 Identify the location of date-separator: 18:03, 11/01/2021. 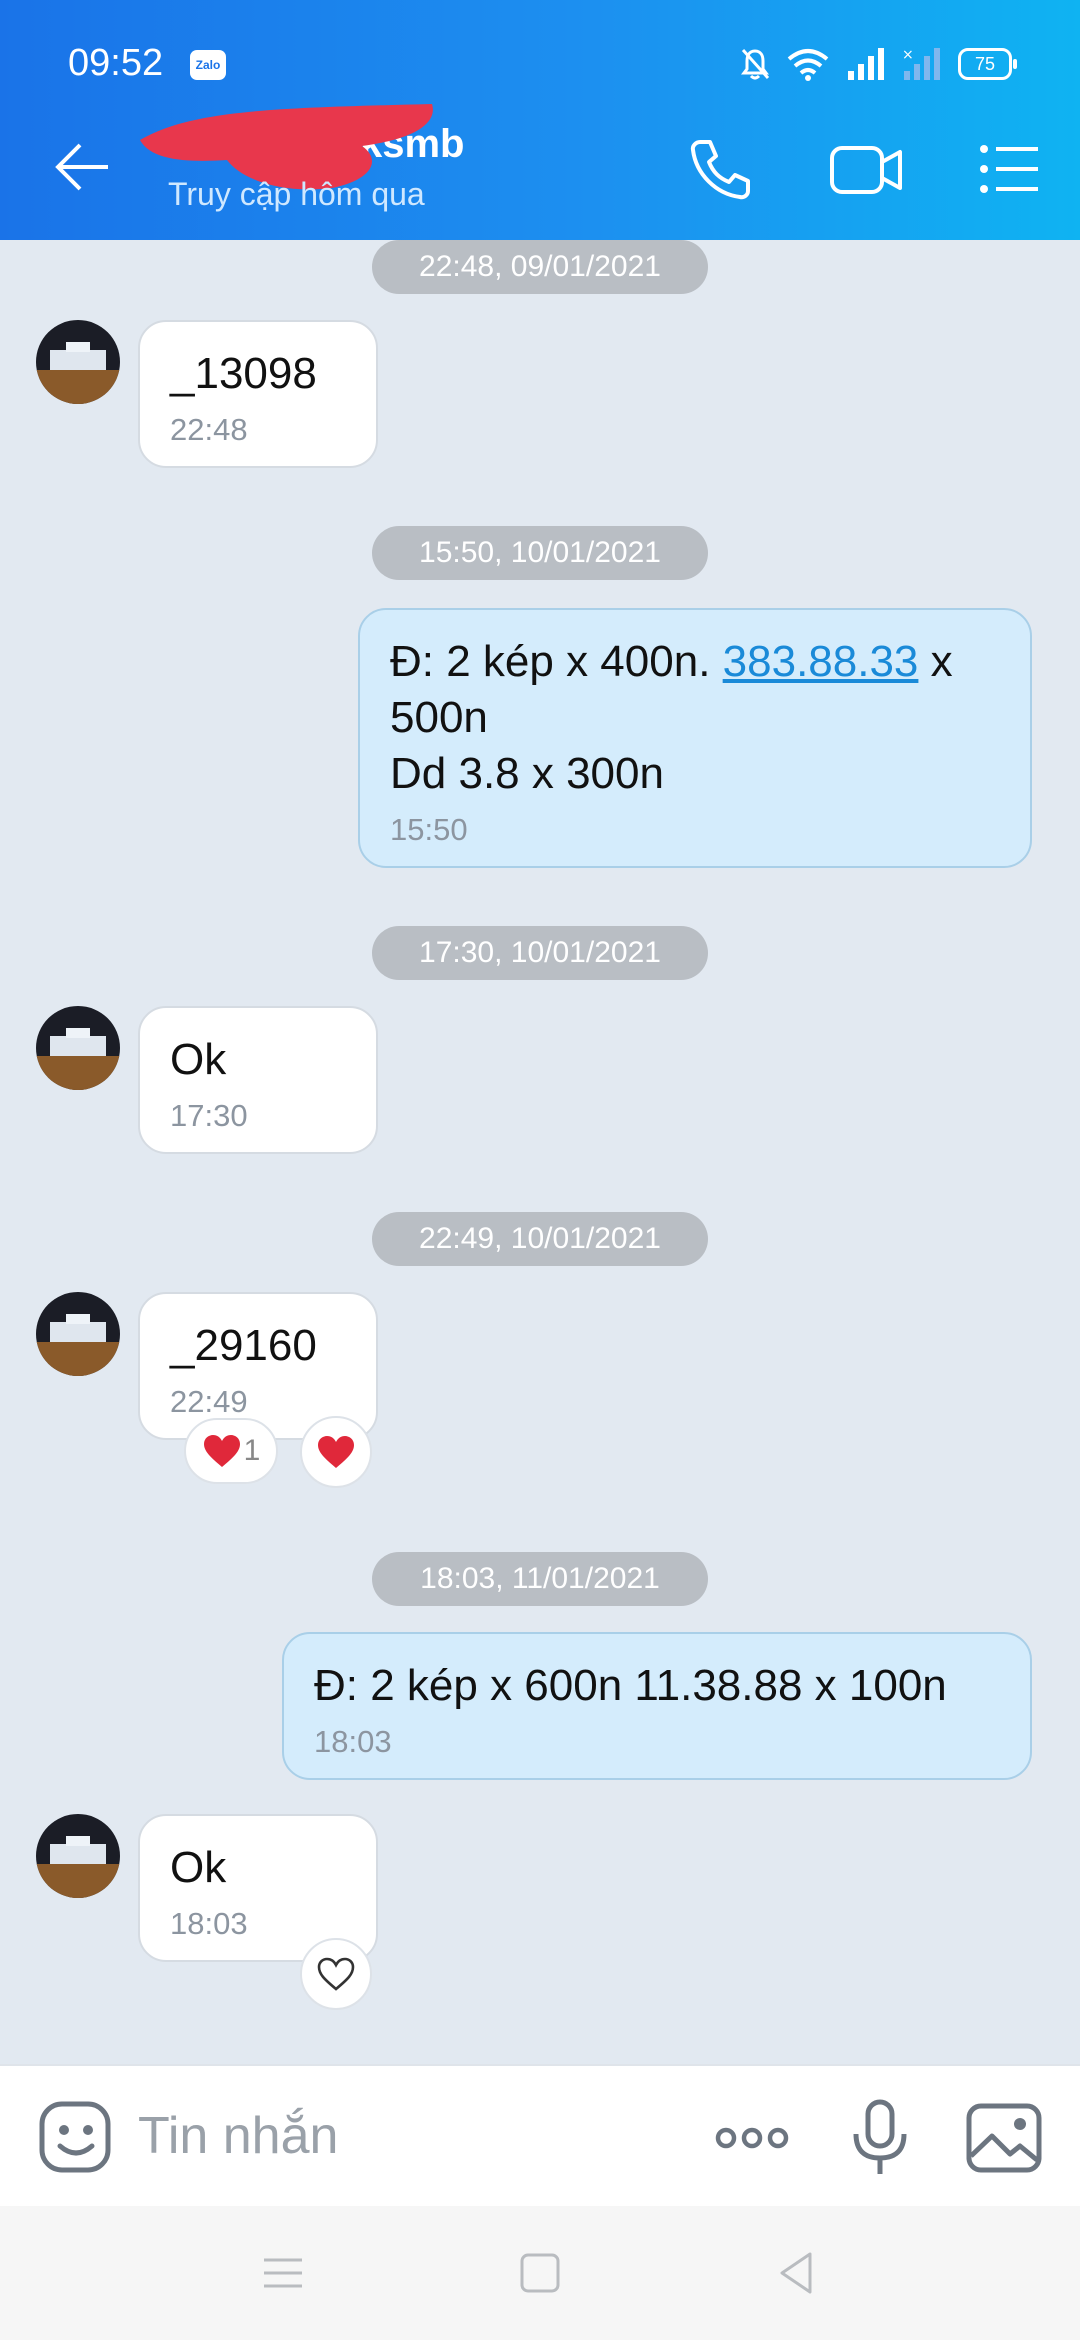
(540, 1579).